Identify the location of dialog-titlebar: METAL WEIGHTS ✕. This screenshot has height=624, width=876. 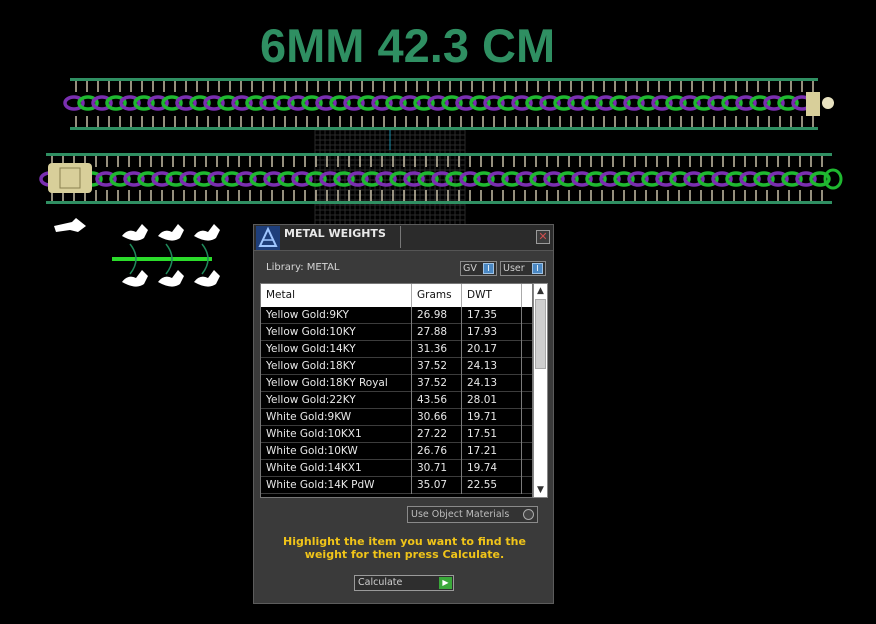
(403, 238).